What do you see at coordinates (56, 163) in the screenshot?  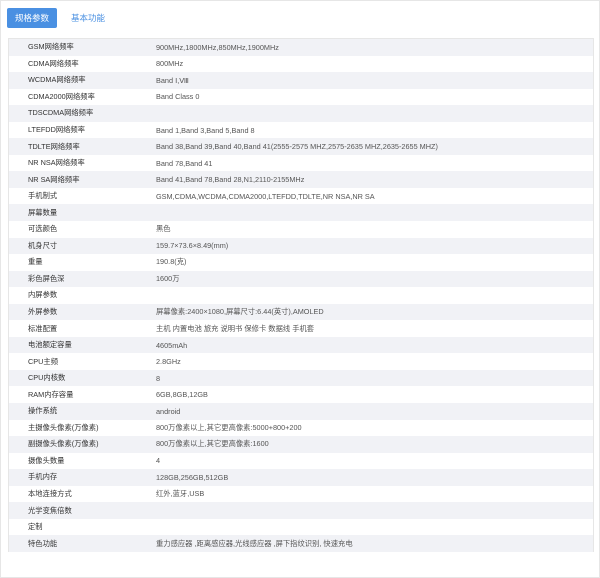 I see `spec-key: NR NSA网络频率` at bounding box center [56, 163].